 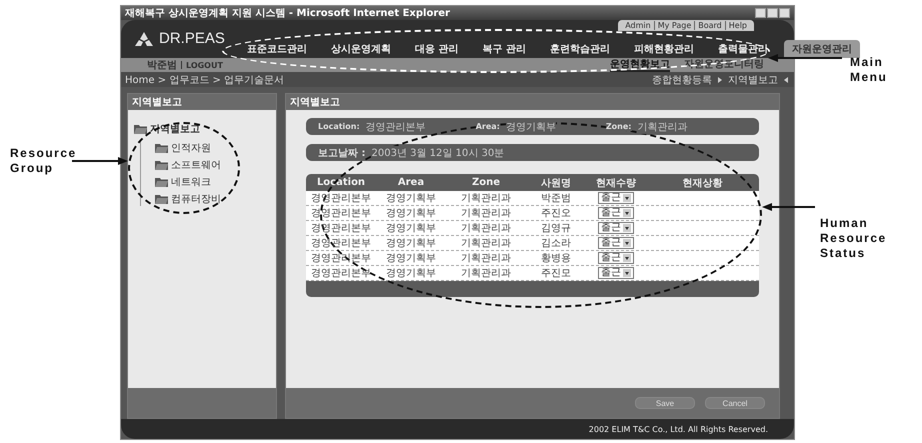 What do you see at coordinates (341, 182) in the screenshot?
I see `column-header: Location` at bounding box center [341, 182].